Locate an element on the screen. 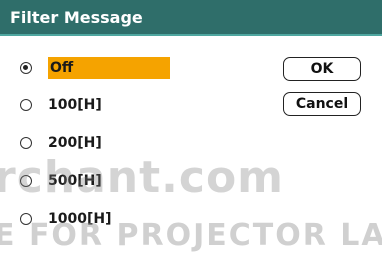 The height and width of the screenshot is (254, 382). option-100h: 100[H] is located at coordinates (61, 105).